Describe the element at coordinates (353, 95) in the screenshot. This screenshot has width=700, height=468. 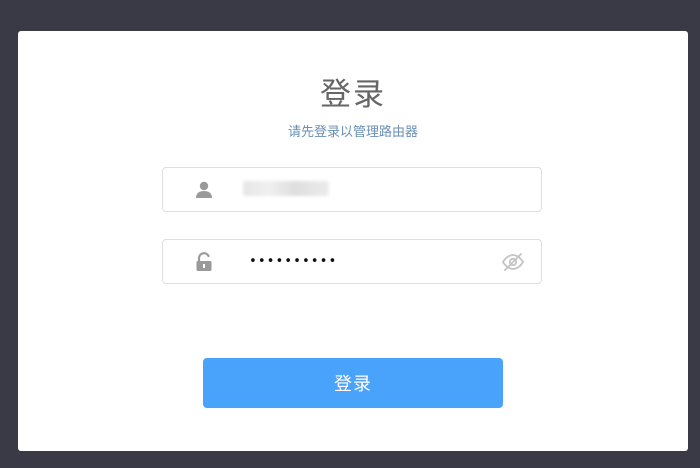
I see `page-title: 登录` at that location.